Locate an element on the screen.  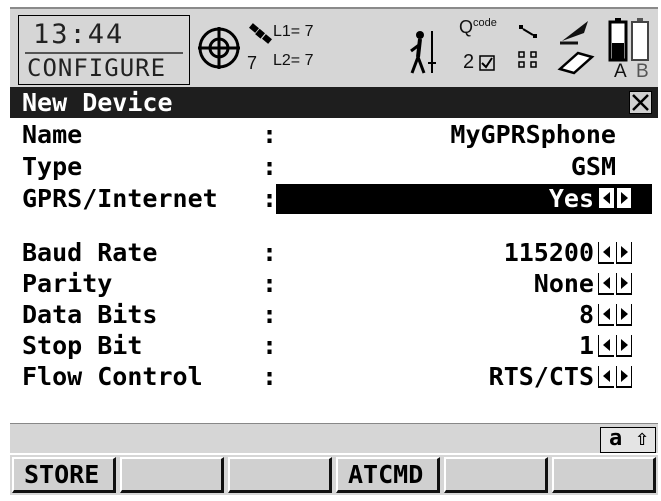
code-indicator: Qcode is located at coordinates (478, 27).